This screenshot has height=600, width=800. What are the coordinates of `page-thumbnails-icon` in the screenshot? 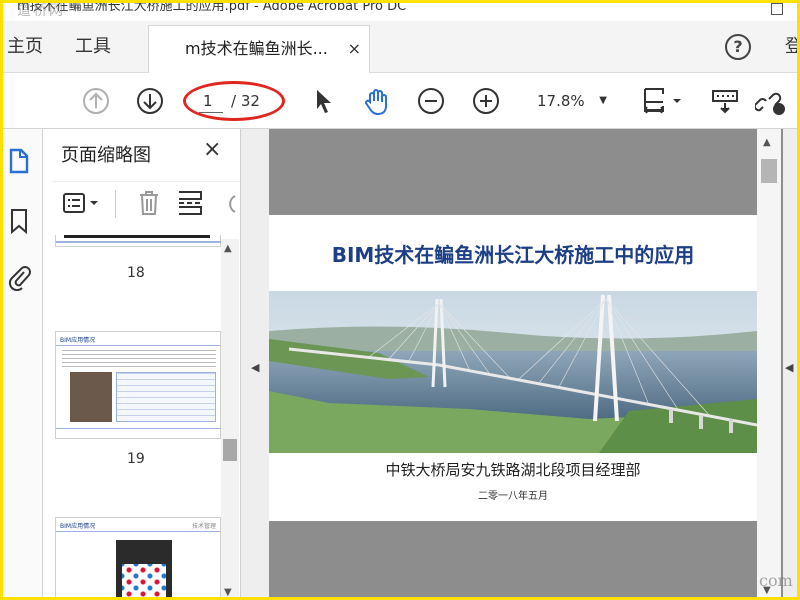 It's located at (19, 161).